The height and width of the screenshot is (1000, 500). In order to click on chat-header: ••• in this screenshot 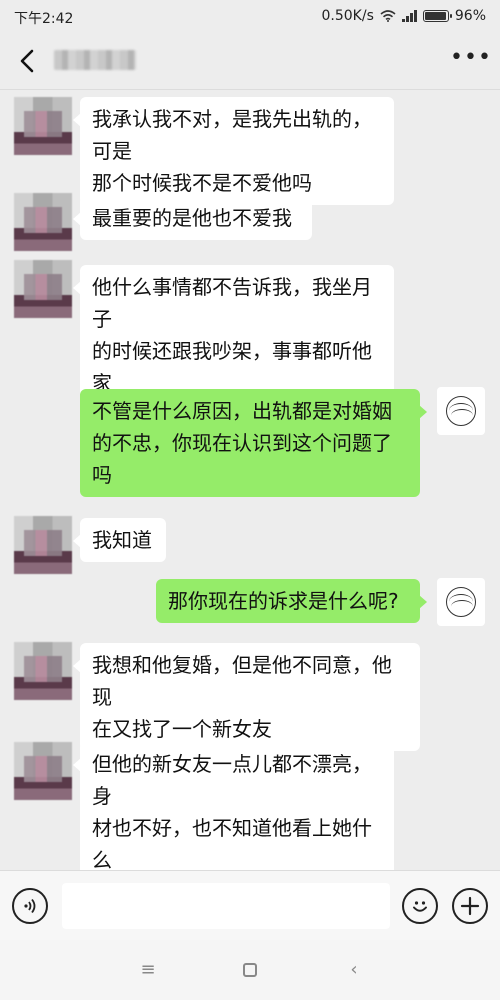, I will do `click(250, 61)`.